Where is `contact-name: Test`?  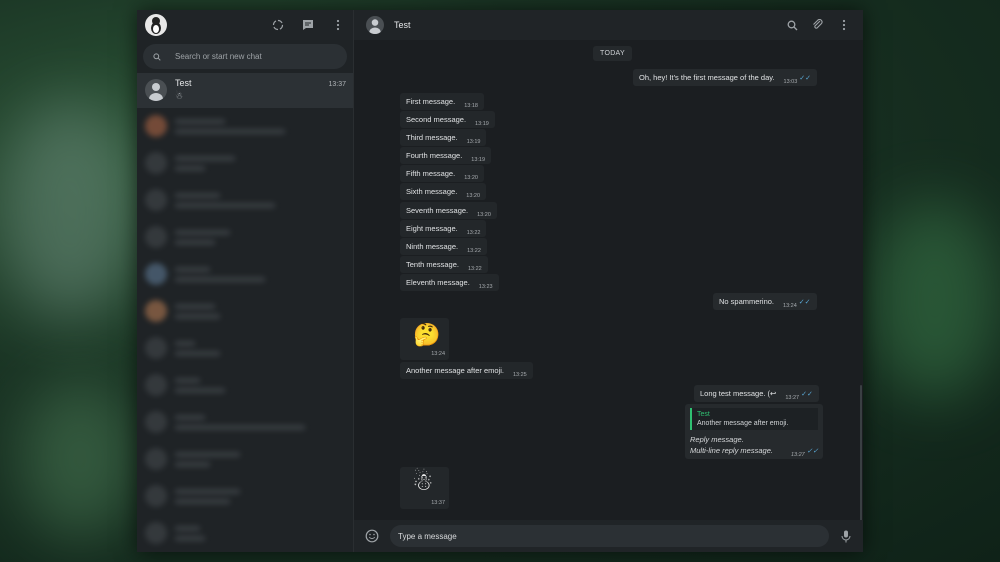
contact-name: Test is located at coordinates (402, 25).